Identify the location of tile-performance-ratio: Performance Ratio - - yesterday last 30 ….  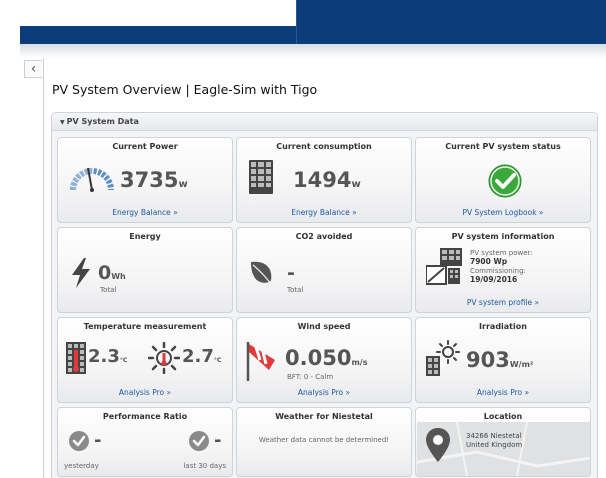
(145, 442).